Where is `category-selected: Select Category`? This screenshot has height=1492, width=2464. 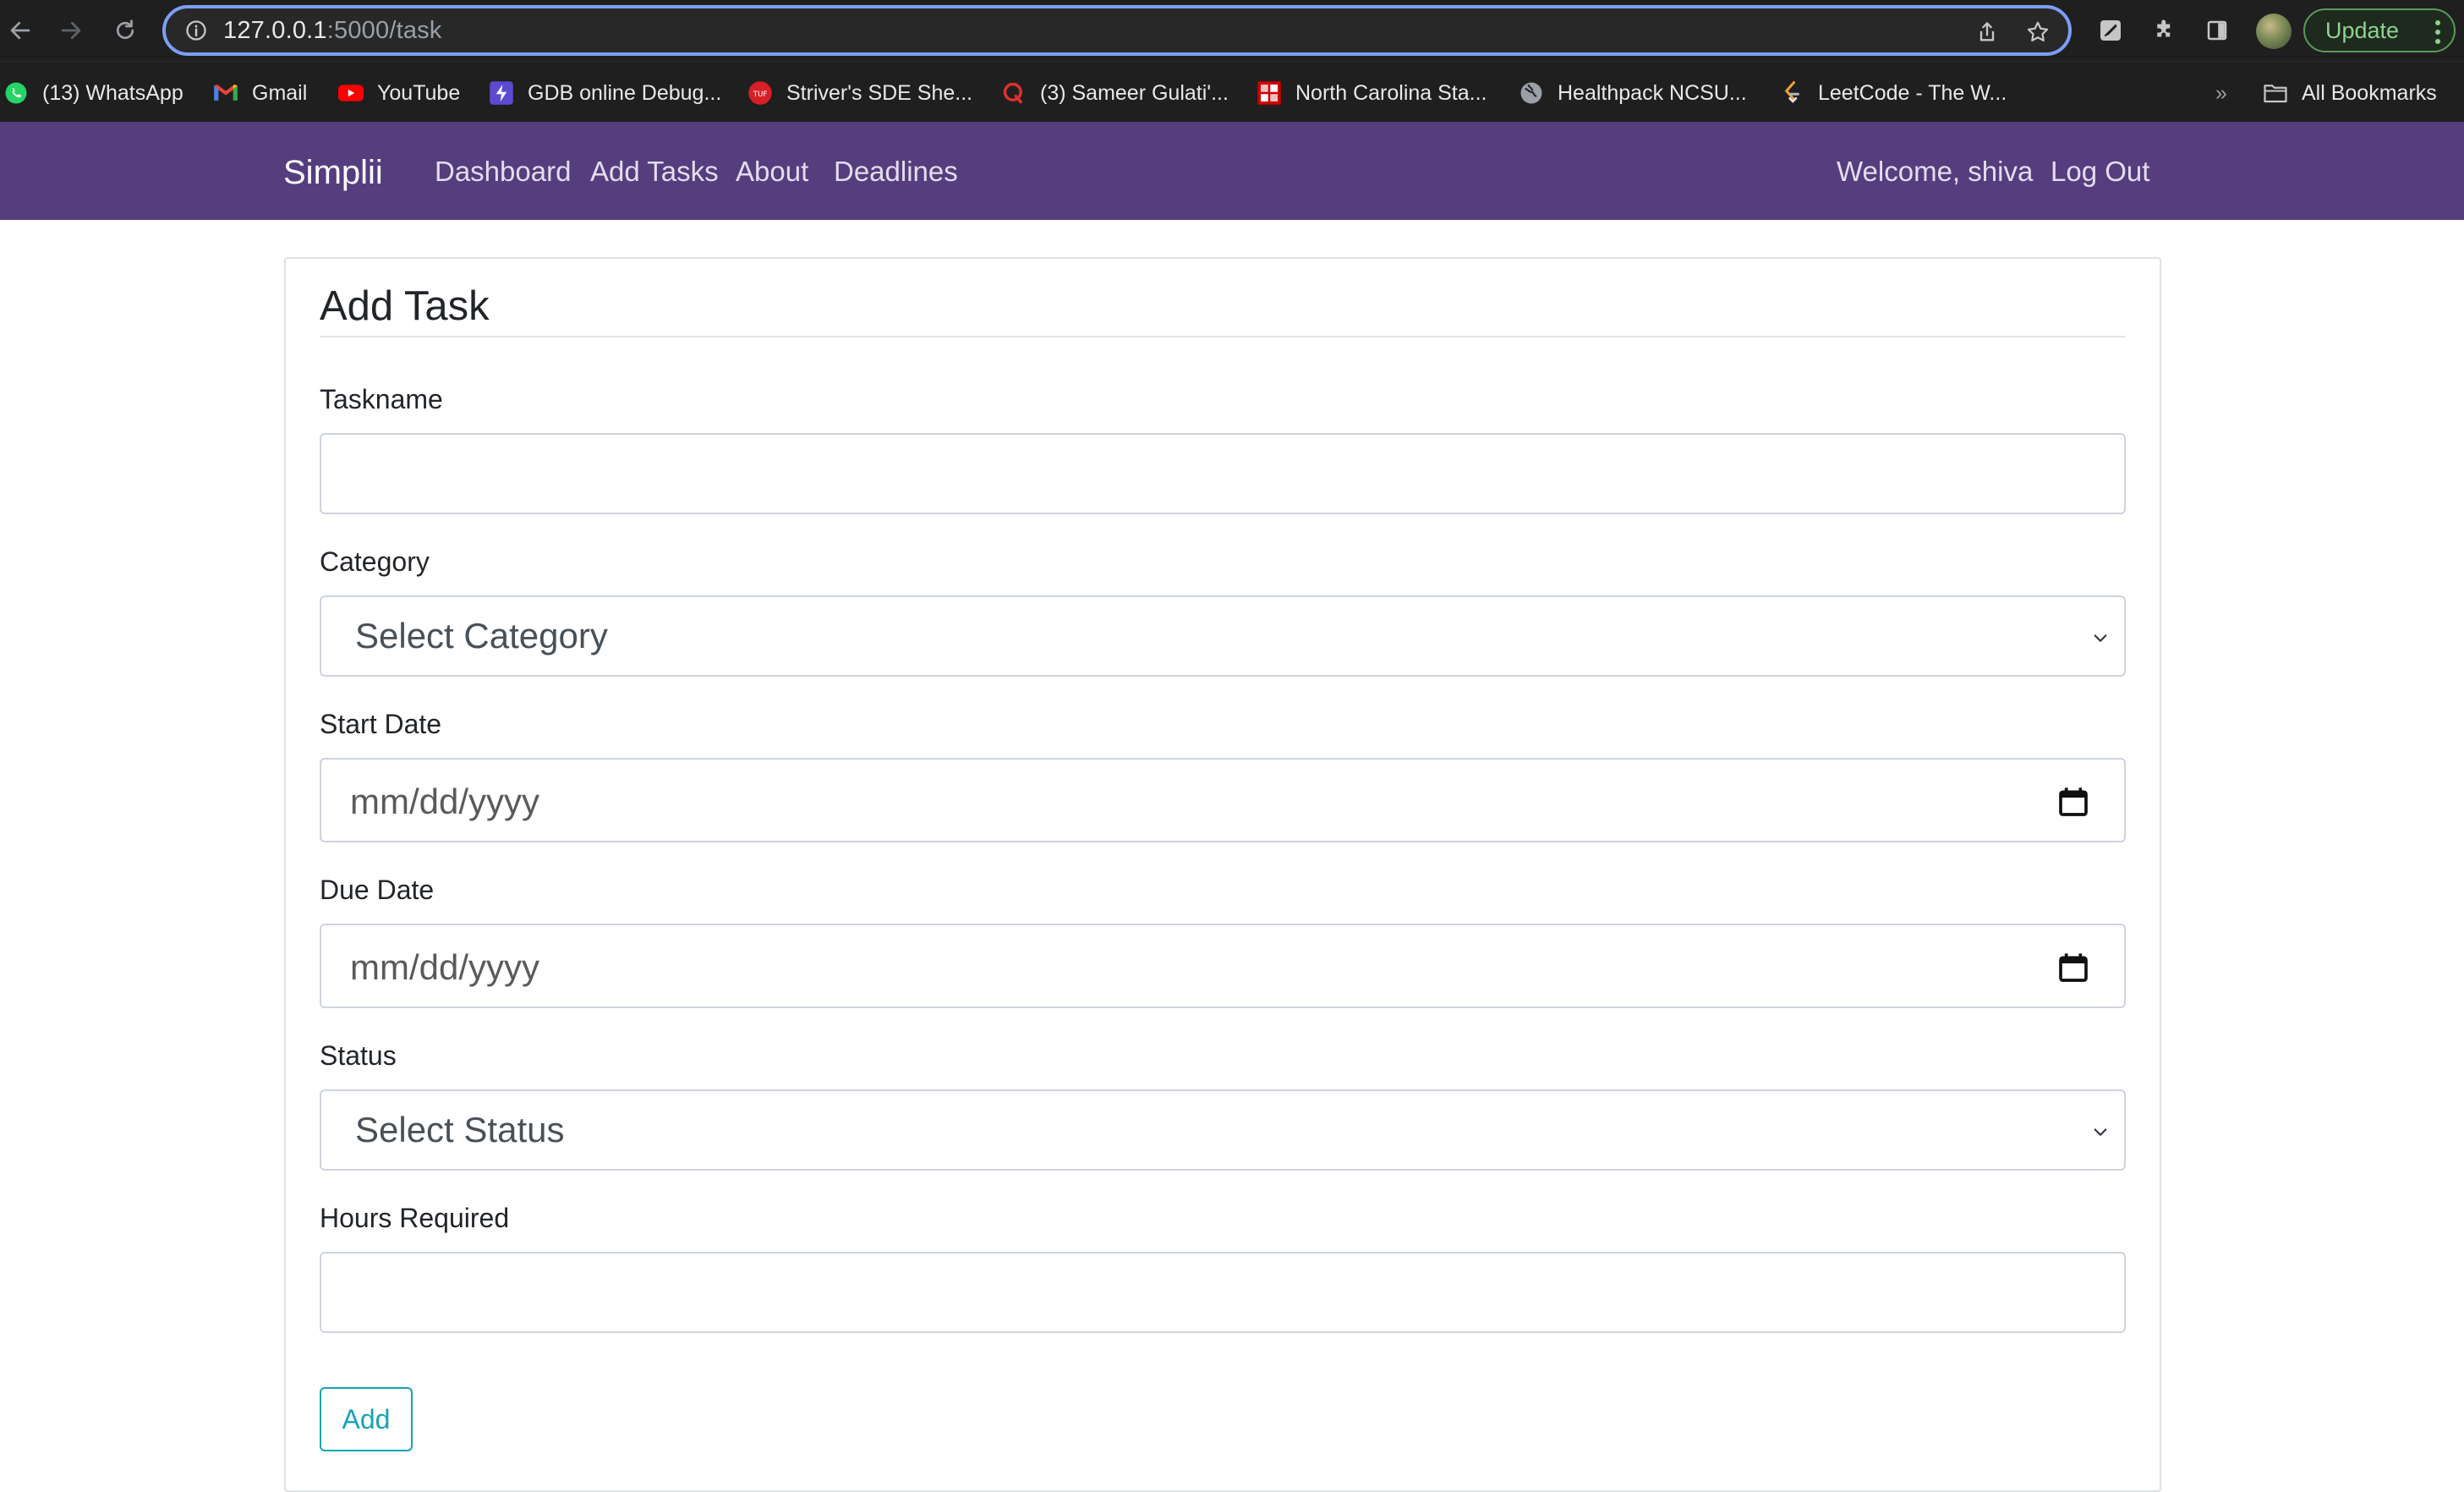
category-selected: Select Category is located at coordinates (481, 635).